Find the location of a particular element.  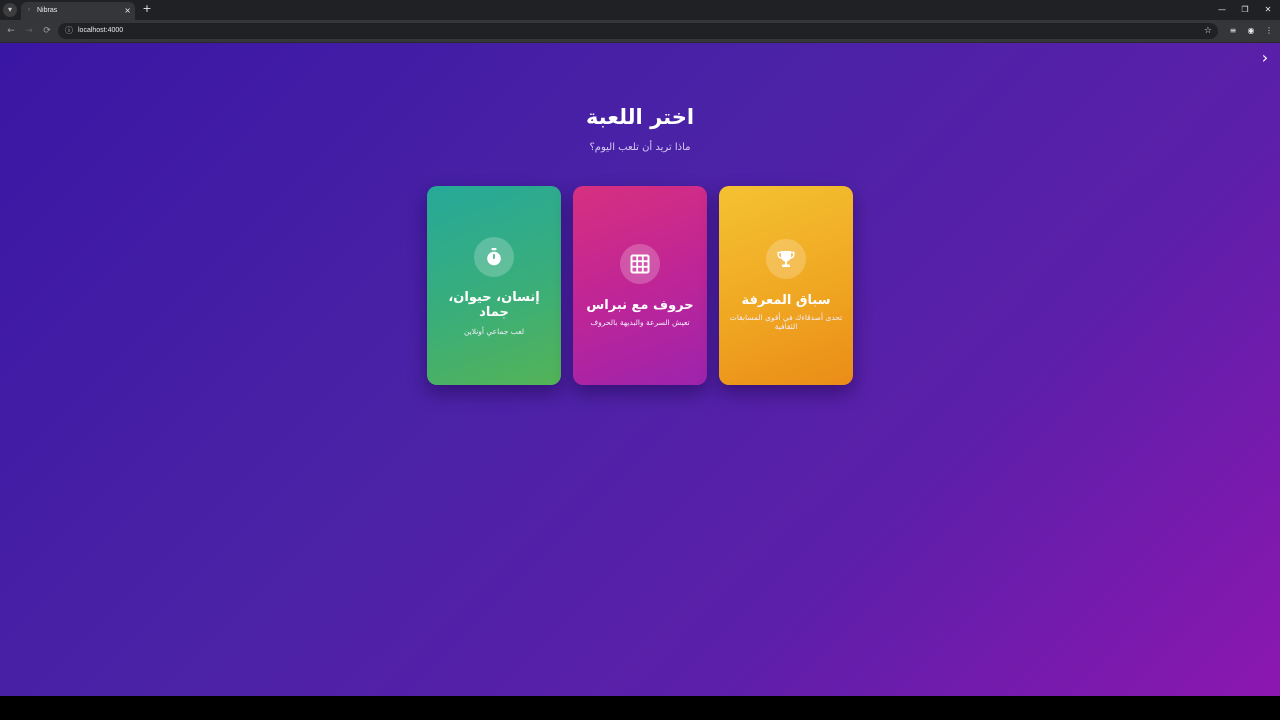

card-title: حروف مع نبراس is located at coordinates (640, 305).